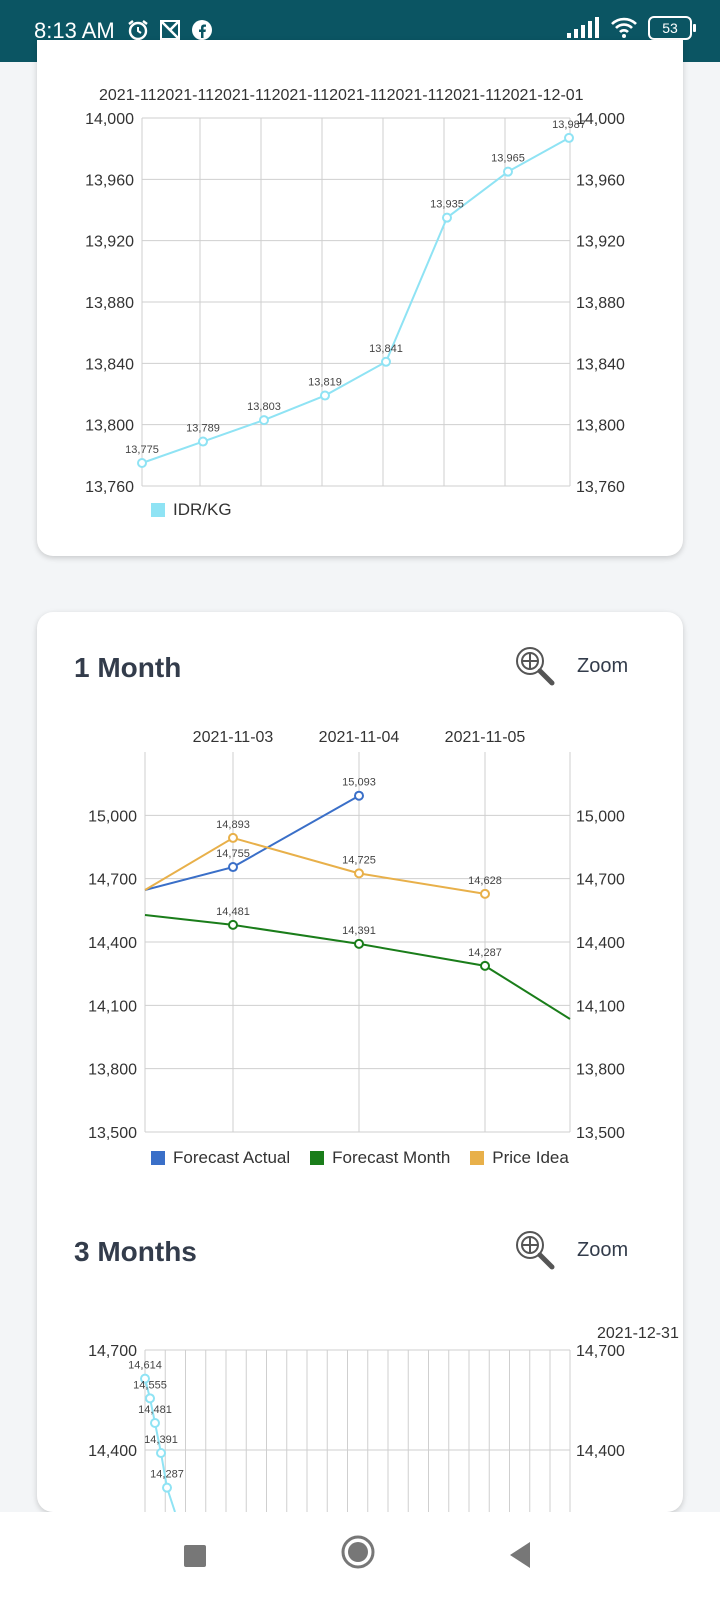 This screenshot has height=1600, width=720. I want to click on legend-label: Price Idea, so click(530, 1157).